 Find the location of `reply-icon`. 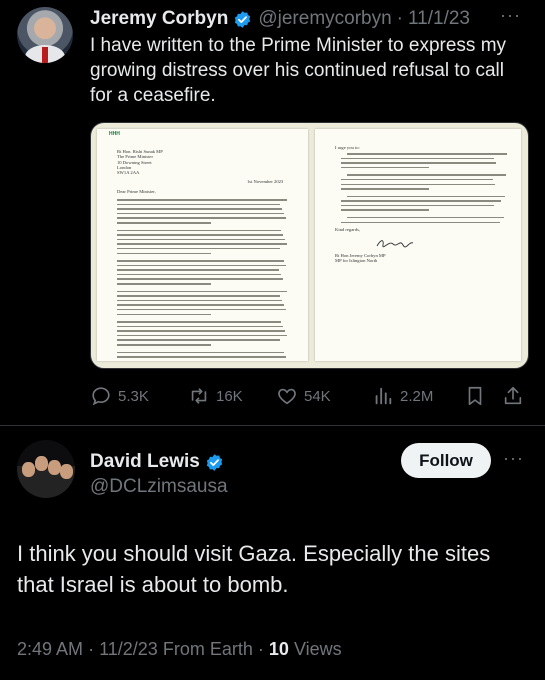

reply-icon is located at coordinates (101, 396).